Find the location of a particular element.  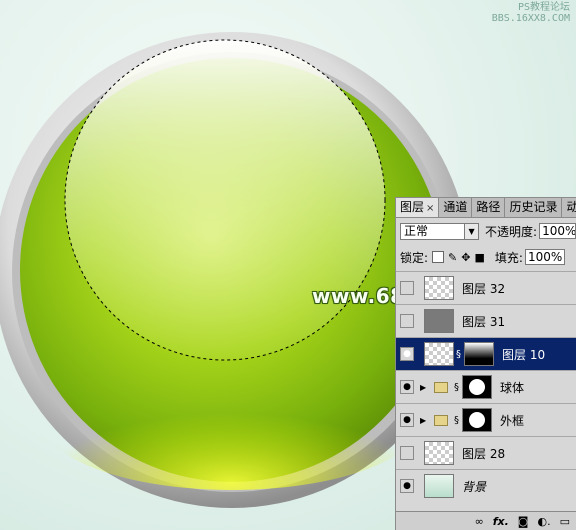

layer-row-background: ● 背景 is located at coordinates (486, 485).